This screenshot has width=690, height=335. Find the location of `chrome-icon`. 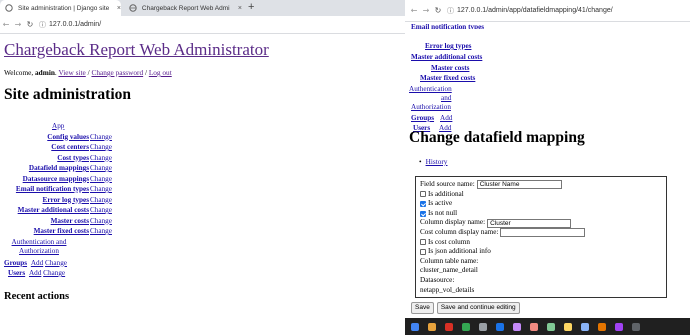

chrome-icon is located at coordinates (415, 326).